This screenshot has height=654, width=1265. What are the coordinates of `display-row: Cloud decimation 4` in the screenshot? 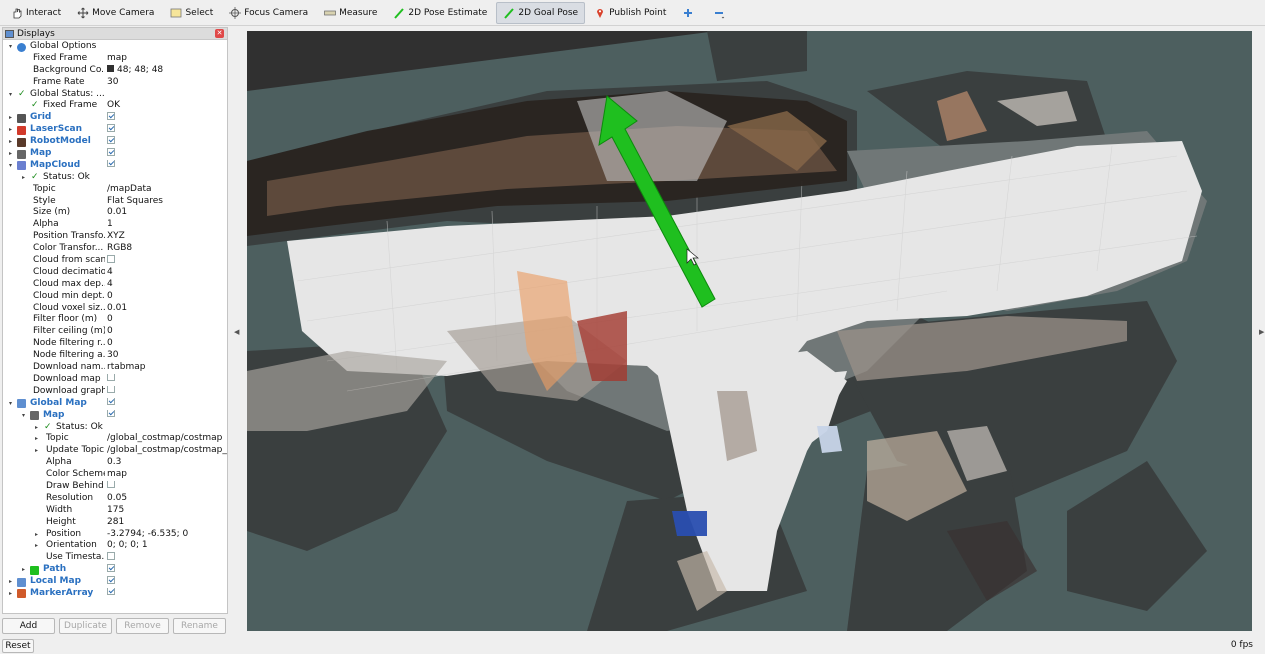 It's located at (115, 273).